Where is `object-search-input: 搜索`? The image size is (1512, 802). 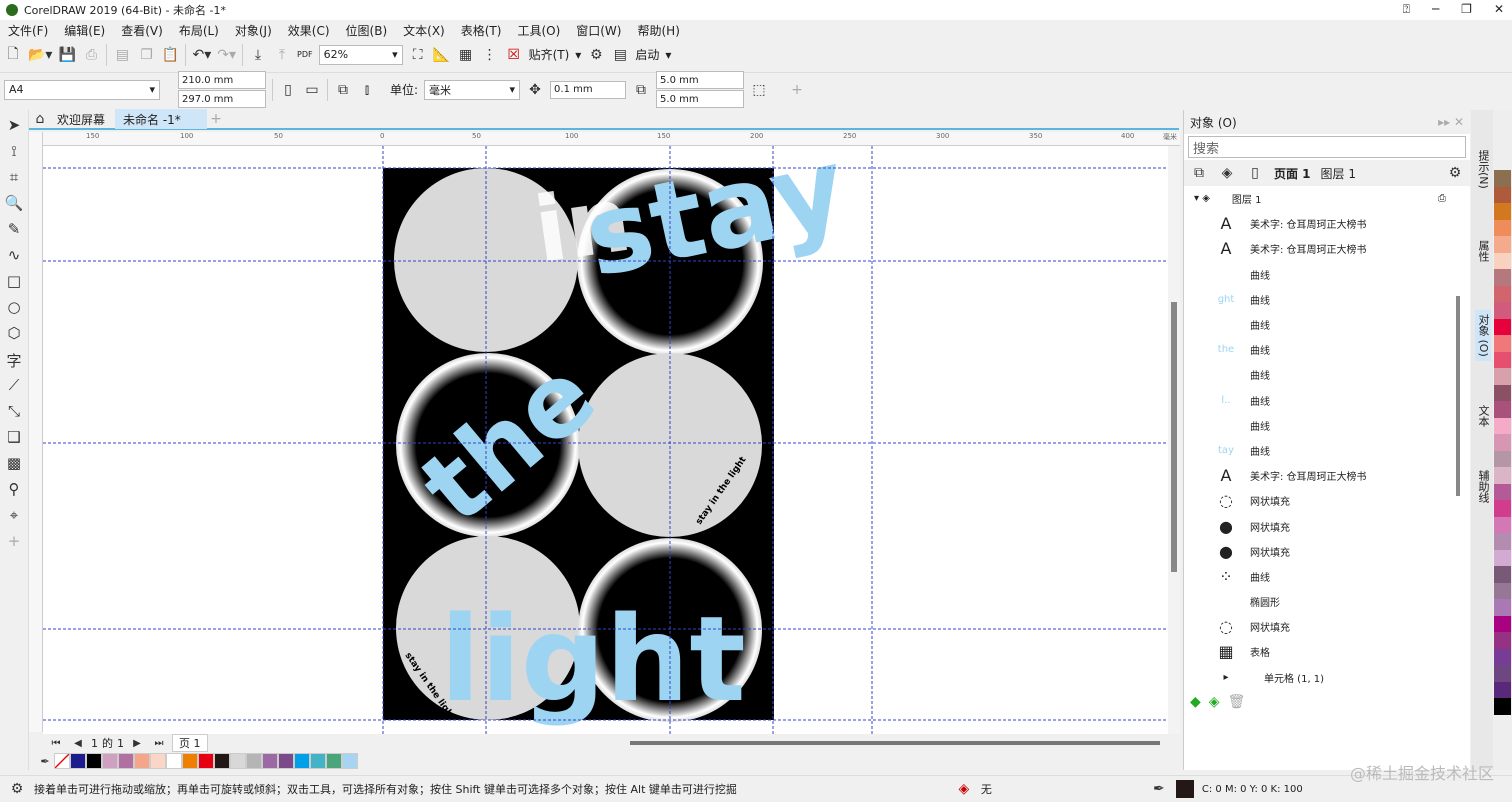
object-search-input: 搜索 is located at coordinates (1327, 147).